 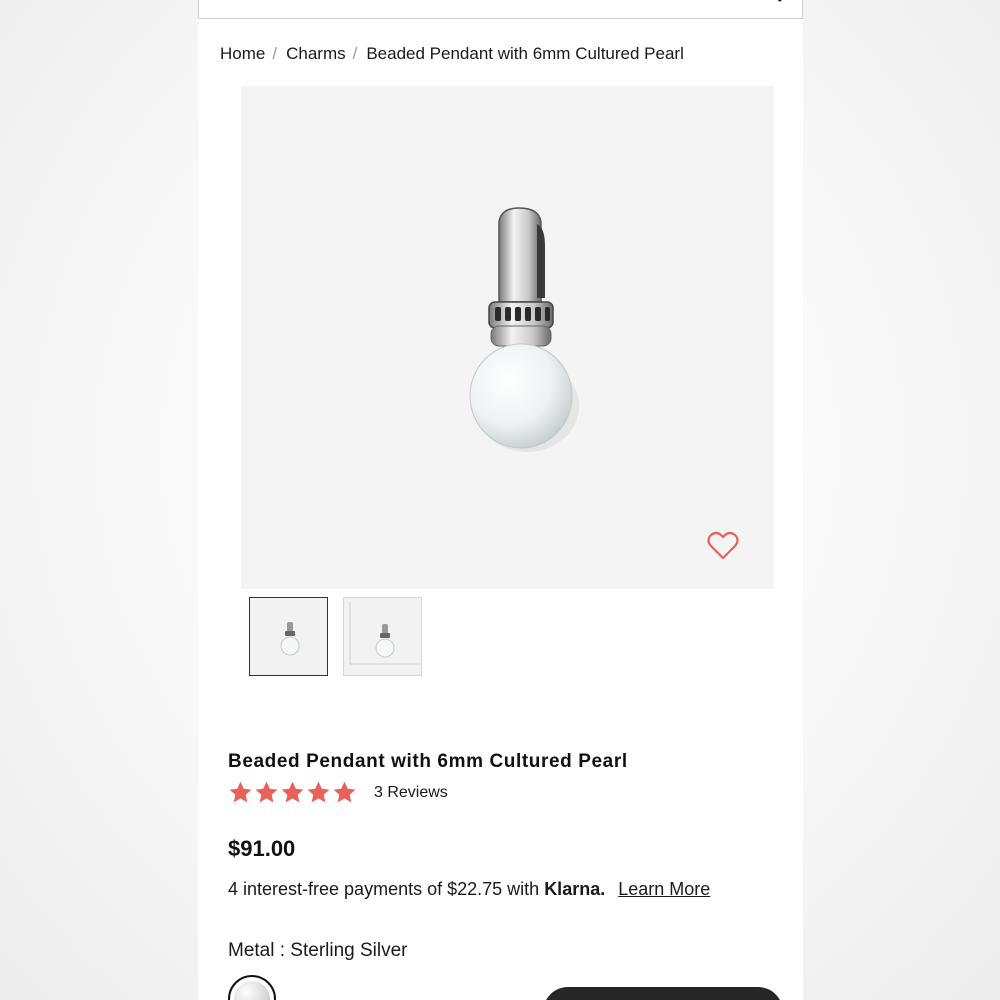 I want to click on search-icon, so click(x=777, y=7).